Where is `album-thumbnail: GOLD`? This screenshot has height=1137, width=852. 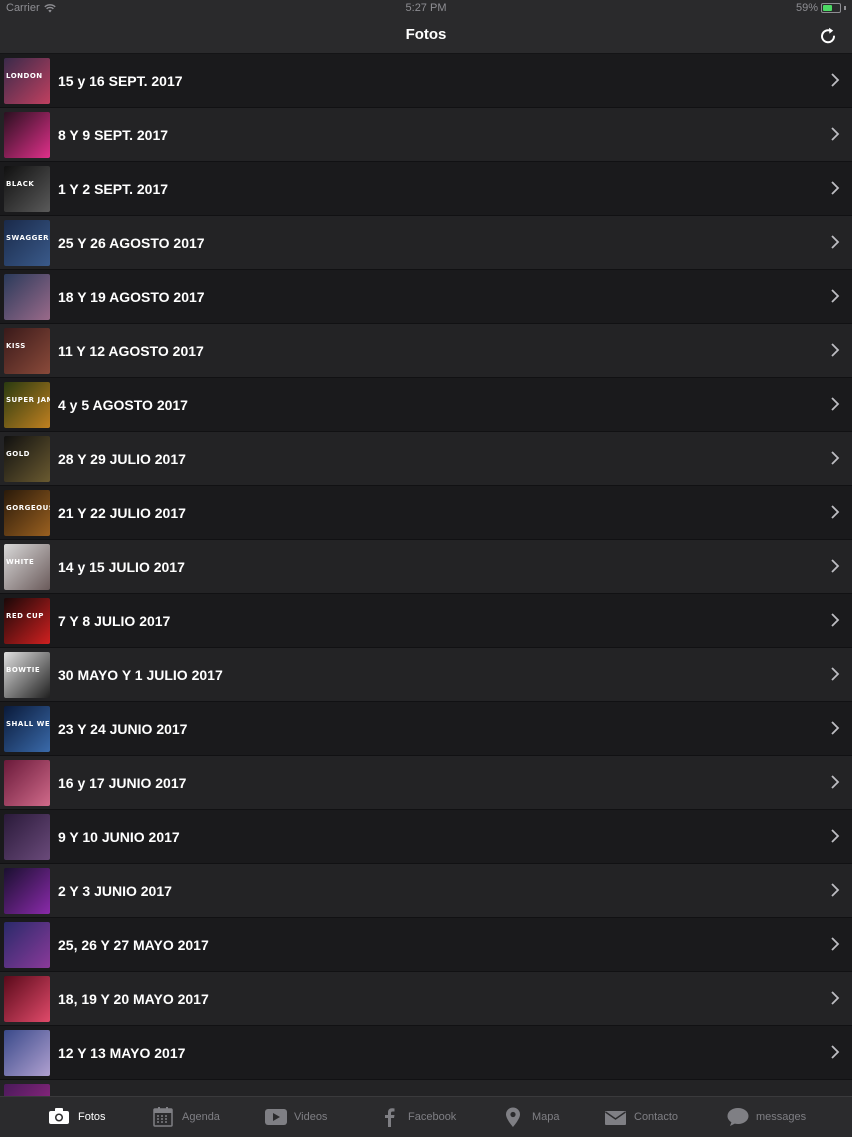
album-thumbnail: GOLD is located at coordinates (27, 458).